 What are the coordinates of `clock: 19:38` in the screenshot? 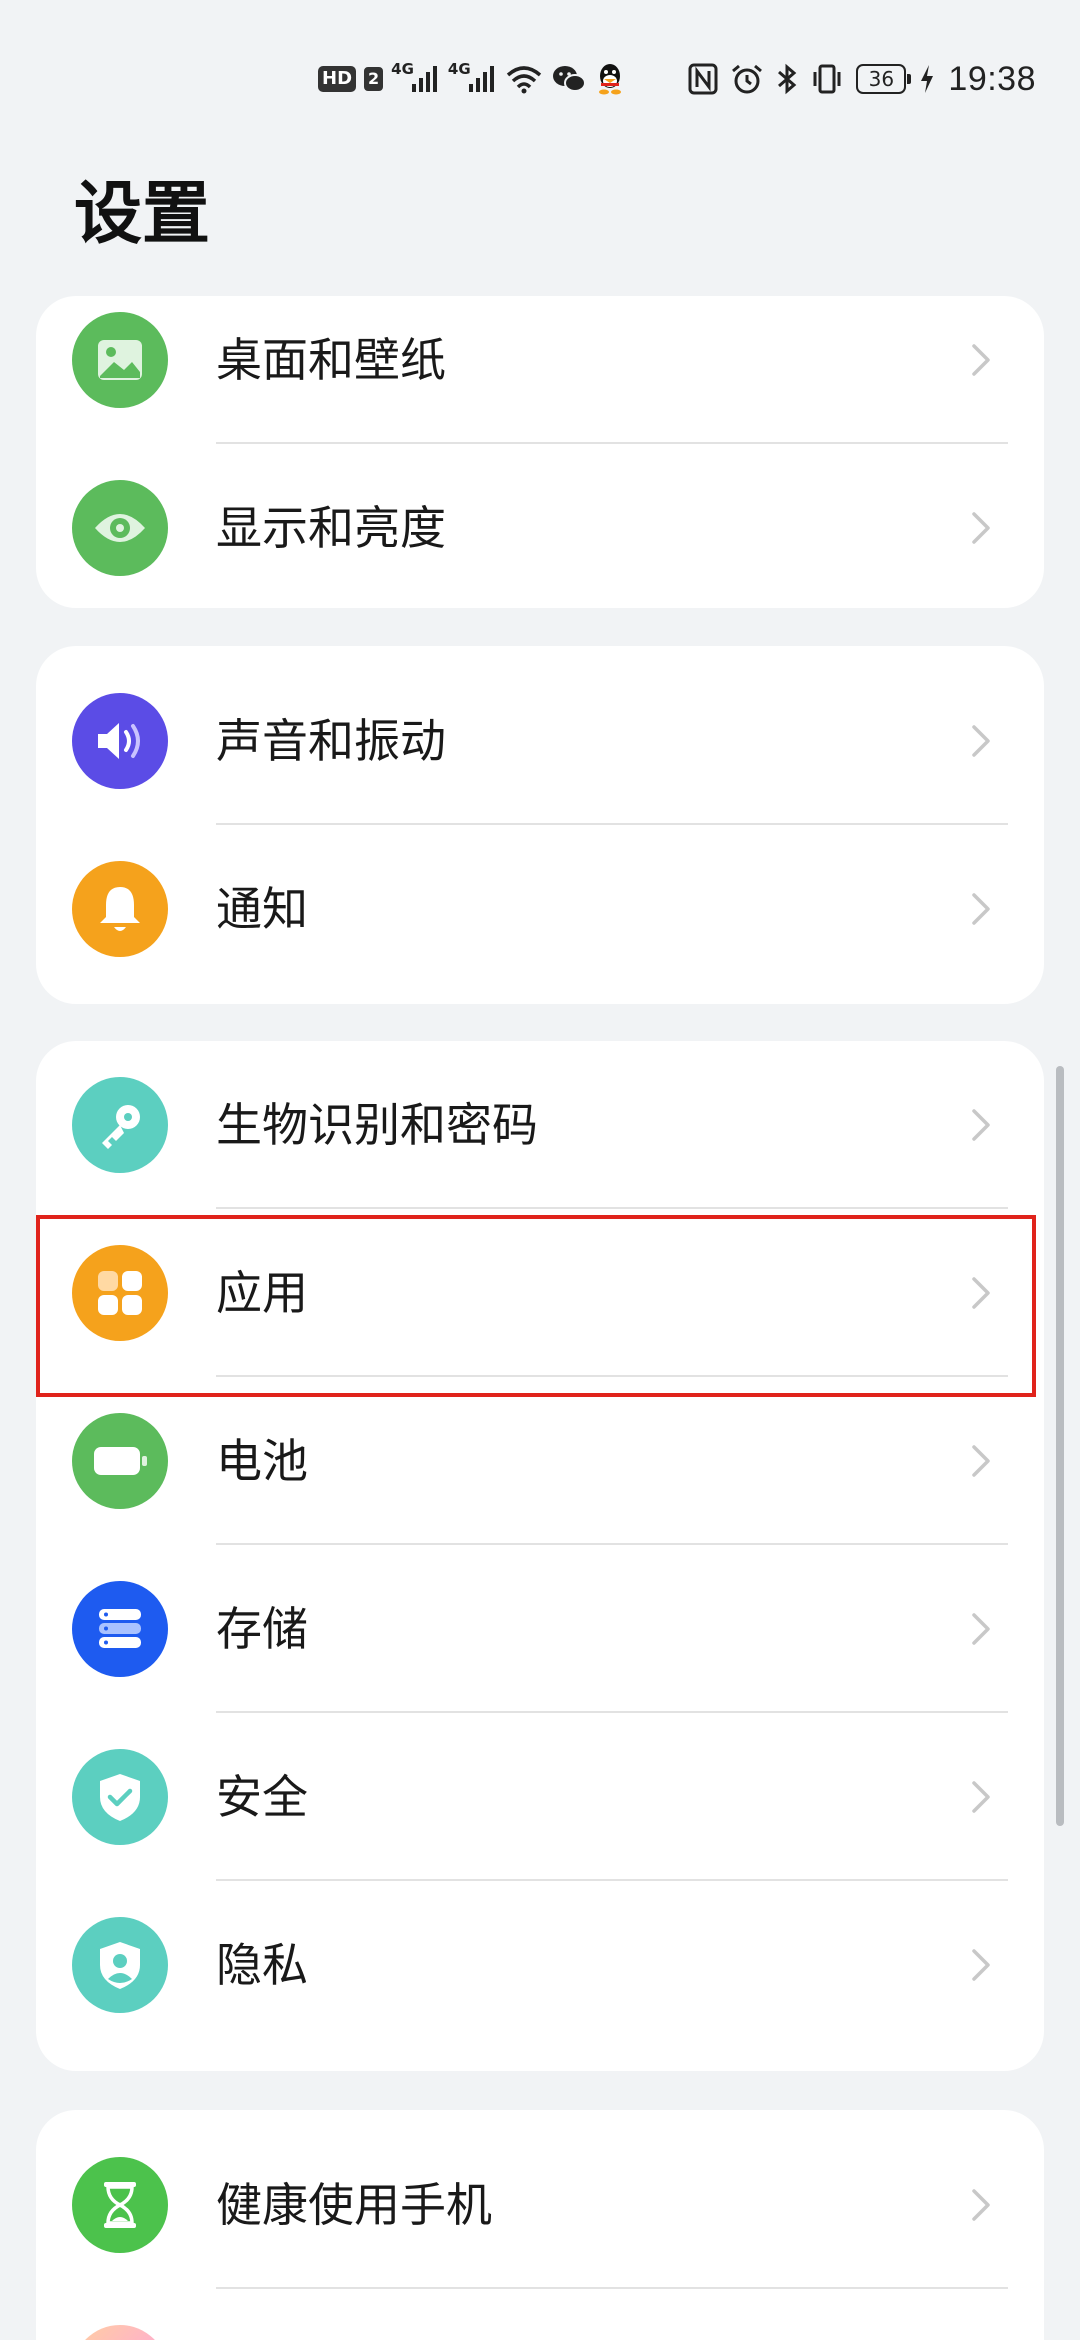 It's located at (992, 78).